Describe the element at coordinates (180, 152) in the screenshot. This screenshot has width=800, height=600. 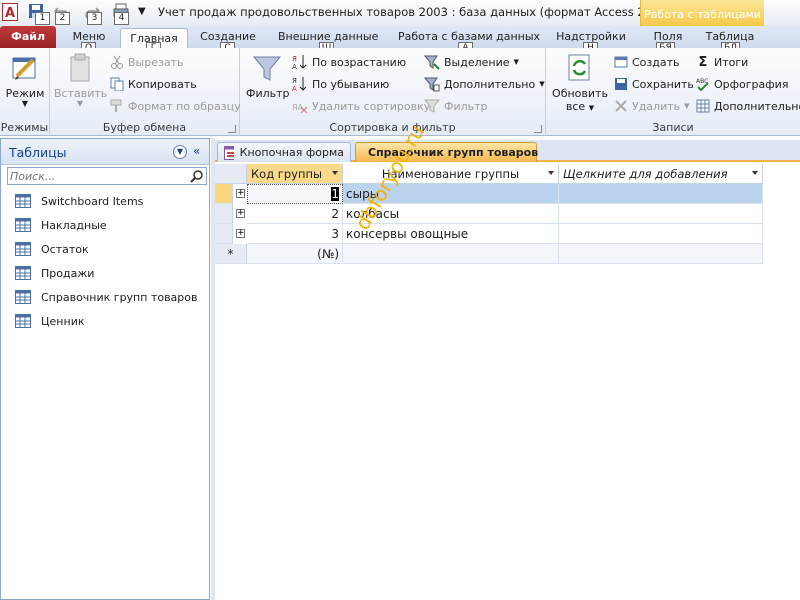
I see `chevron-down-icon: ▼` at that location.